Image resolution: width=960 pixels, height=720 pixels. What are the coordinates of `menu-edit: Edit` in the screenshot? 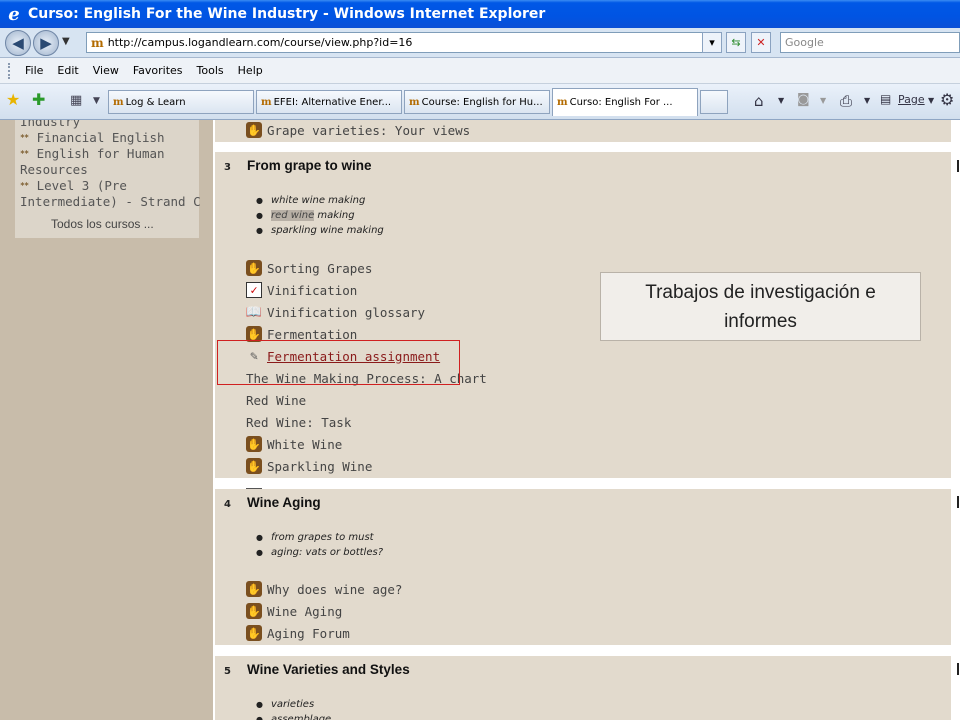 It's located at (67, 70).